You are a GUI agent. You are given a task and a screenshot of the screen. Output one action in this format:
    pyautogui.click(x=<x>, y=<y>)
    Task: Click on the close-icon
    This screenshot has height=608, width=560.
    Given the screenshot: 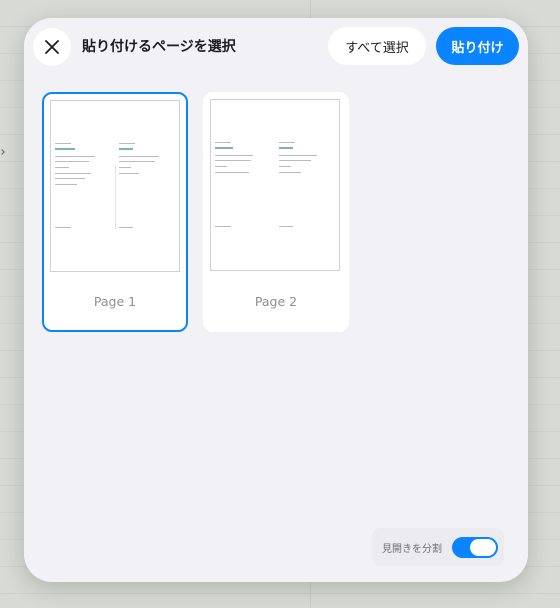 What is the action you would take?
    pyautogui.click(x=52, y=47)
    